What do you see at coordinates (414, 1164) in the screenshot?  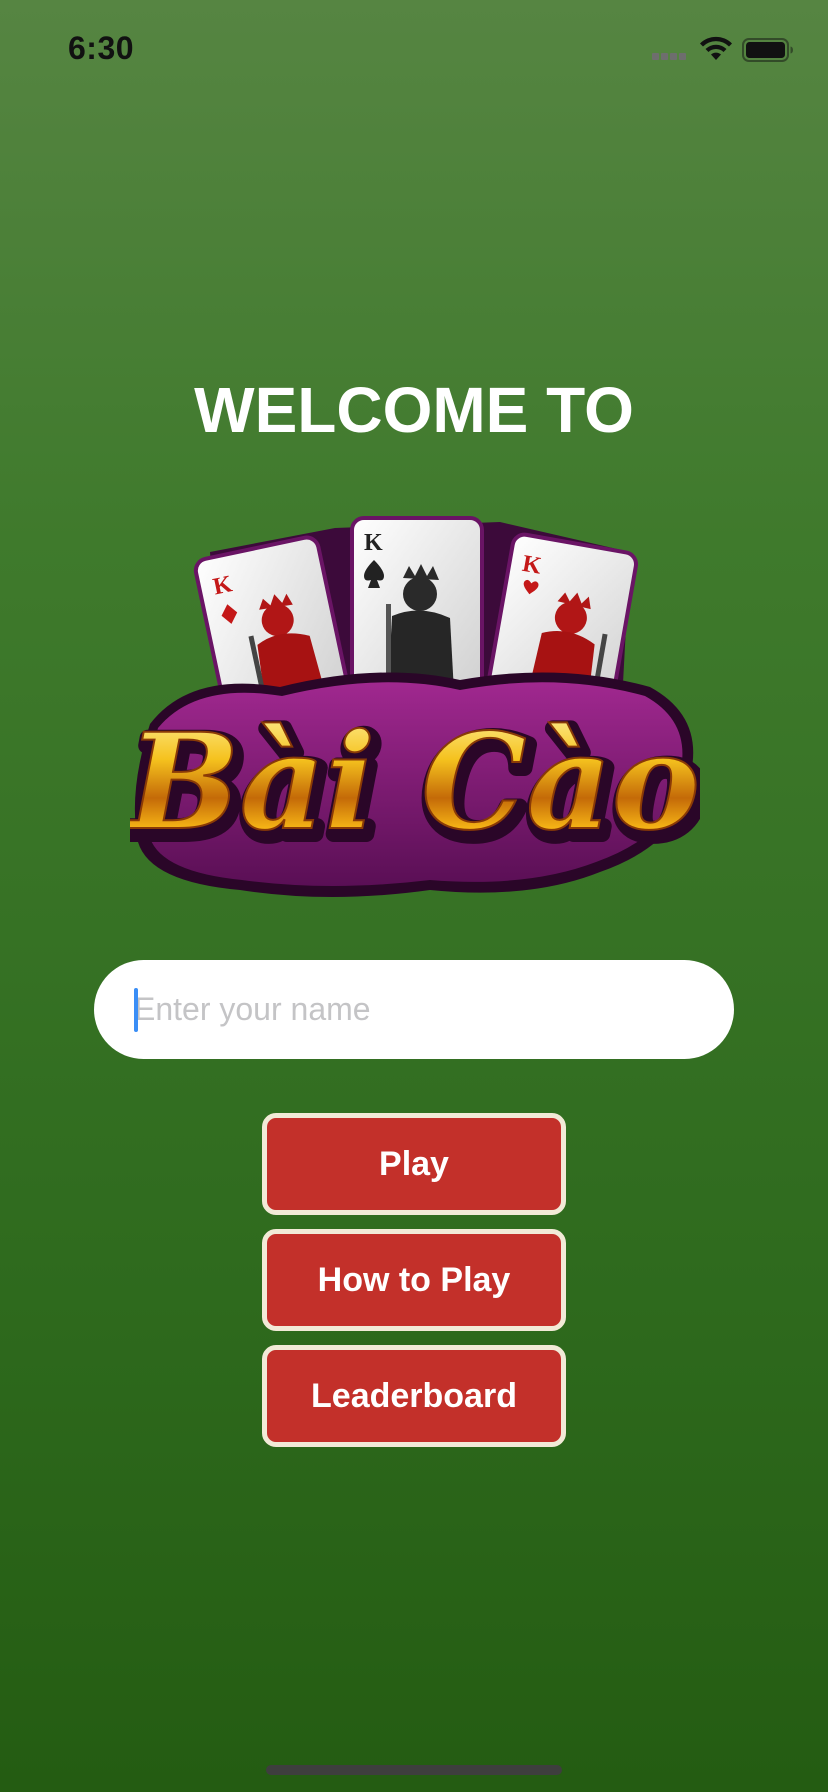 I see `play-button: Play` at bounding box center [414, 1164].